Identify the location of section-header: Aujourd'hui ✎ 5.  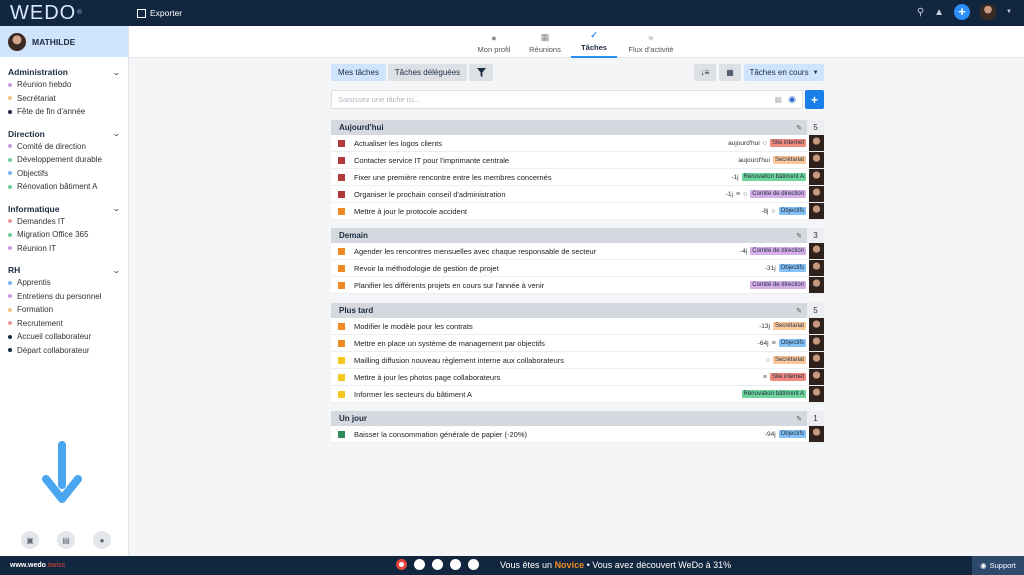
(577, 127).